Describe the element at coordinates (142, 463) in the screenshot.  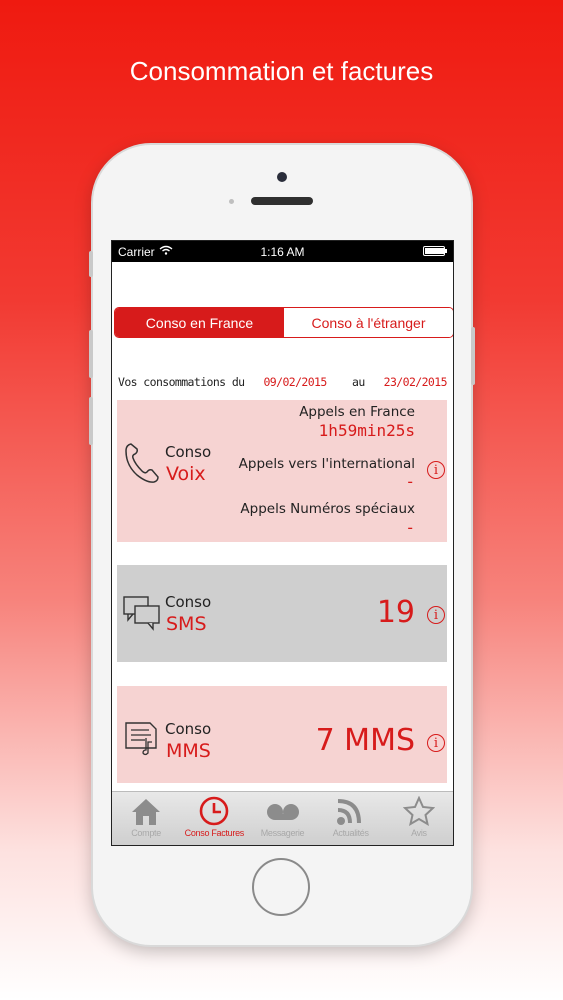
I see `phone-icon` at that location.